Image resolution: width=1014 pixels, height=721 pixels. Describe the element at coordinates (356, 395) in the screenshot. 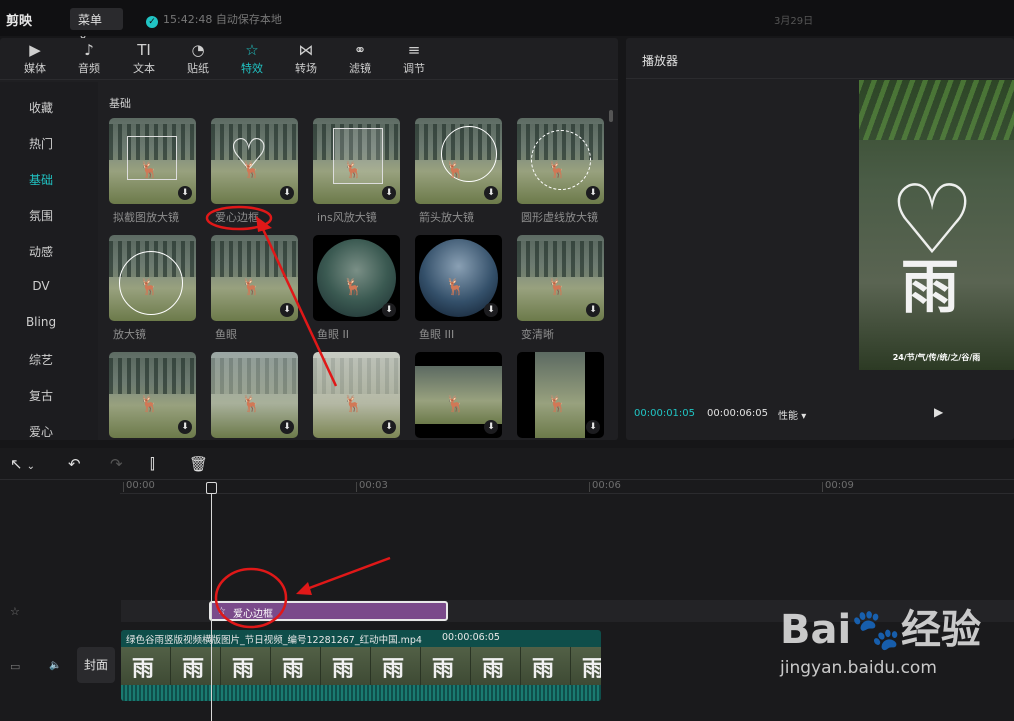

I see `effect-card-row3-3: 🦌 ⬇` at that location.